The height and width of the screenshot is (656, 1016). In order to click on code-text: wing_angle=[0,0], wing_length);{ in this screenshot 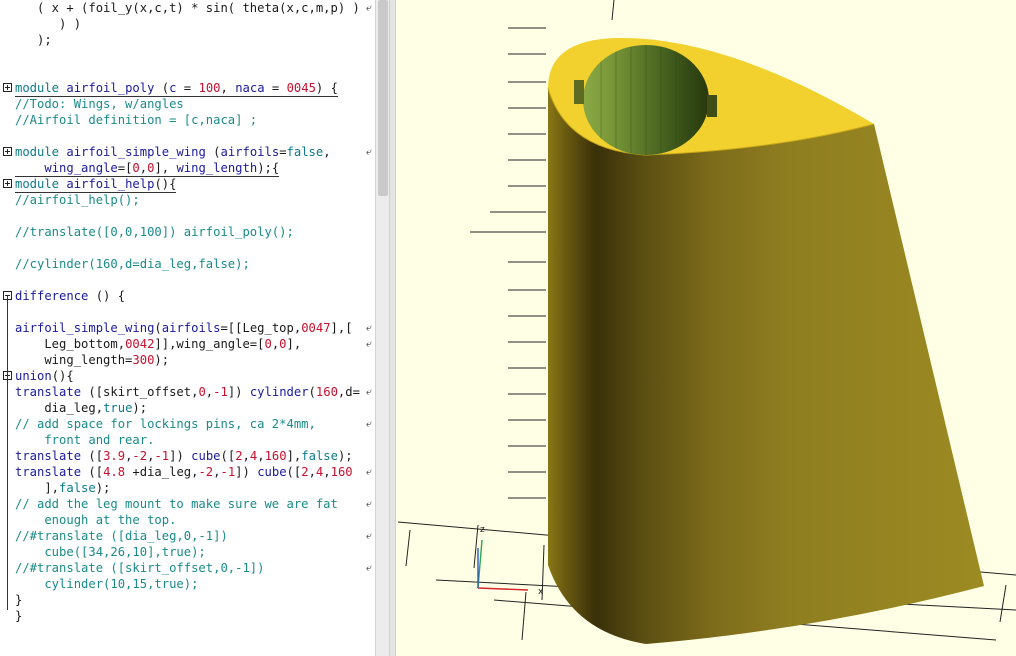, I will do `click(147, 168)`.